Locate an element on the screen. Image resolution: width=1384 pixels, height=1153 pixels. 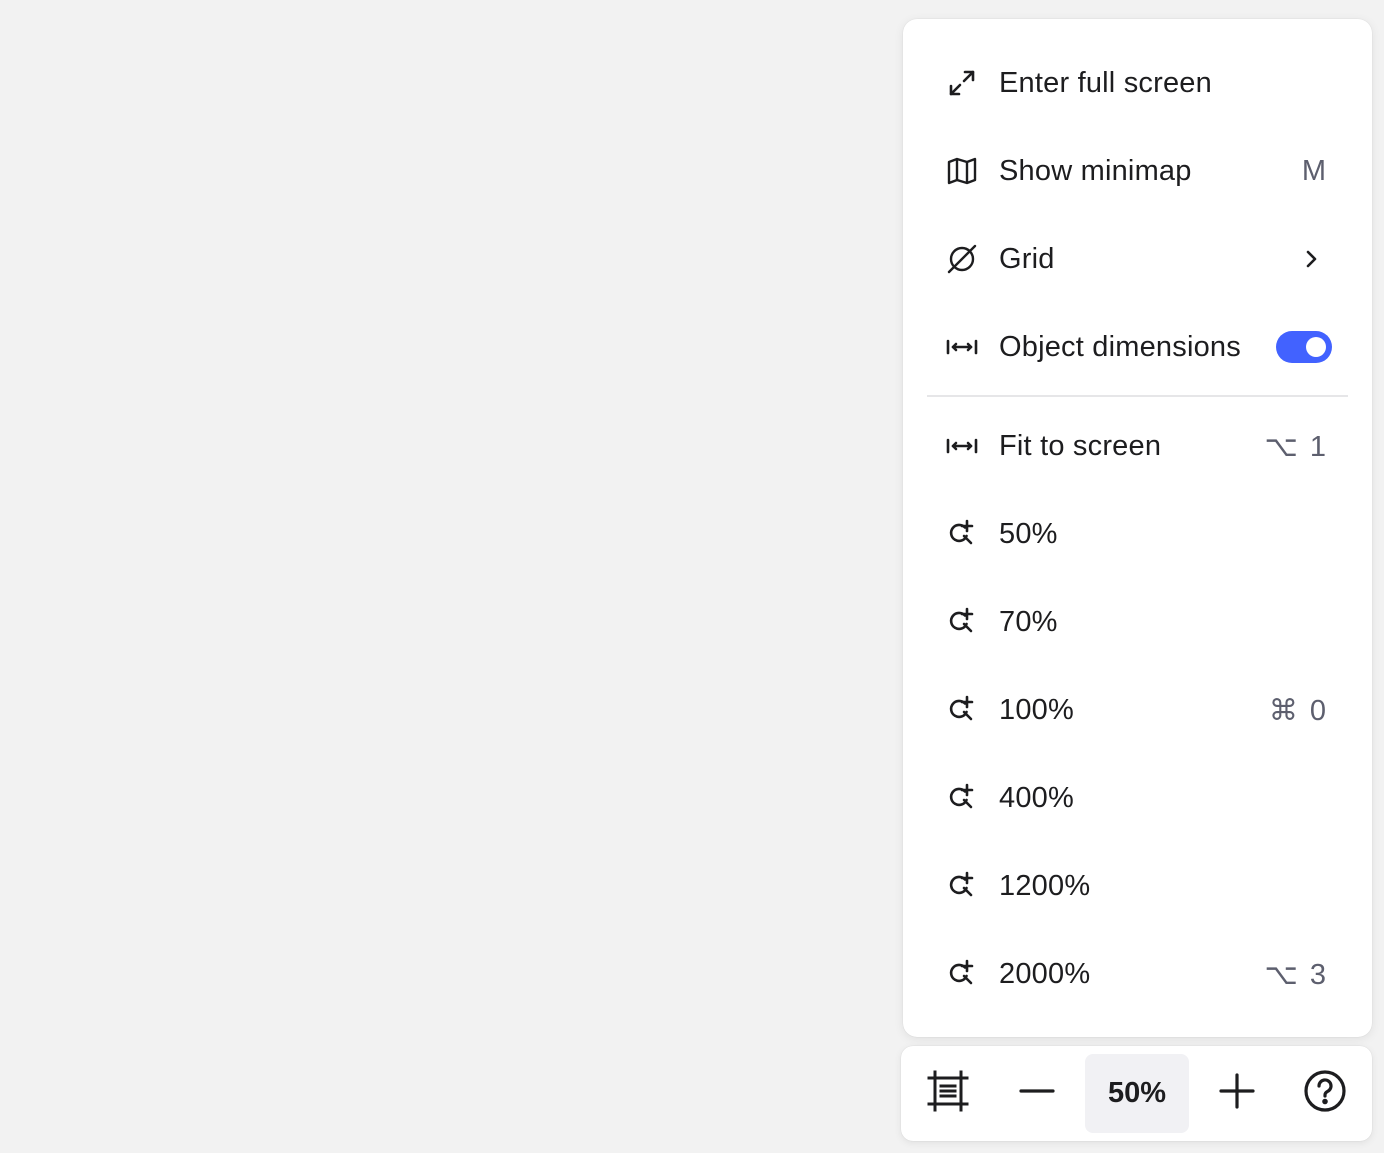
zoom-toolbar: 50% is located at coordinates (1136, 1093).